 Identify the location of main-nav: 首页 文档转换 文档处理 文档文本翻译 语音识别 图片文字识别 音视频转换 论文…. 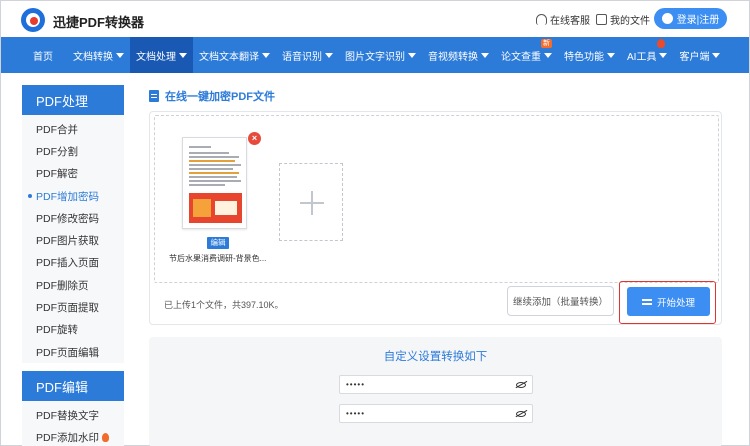
(375, 55).